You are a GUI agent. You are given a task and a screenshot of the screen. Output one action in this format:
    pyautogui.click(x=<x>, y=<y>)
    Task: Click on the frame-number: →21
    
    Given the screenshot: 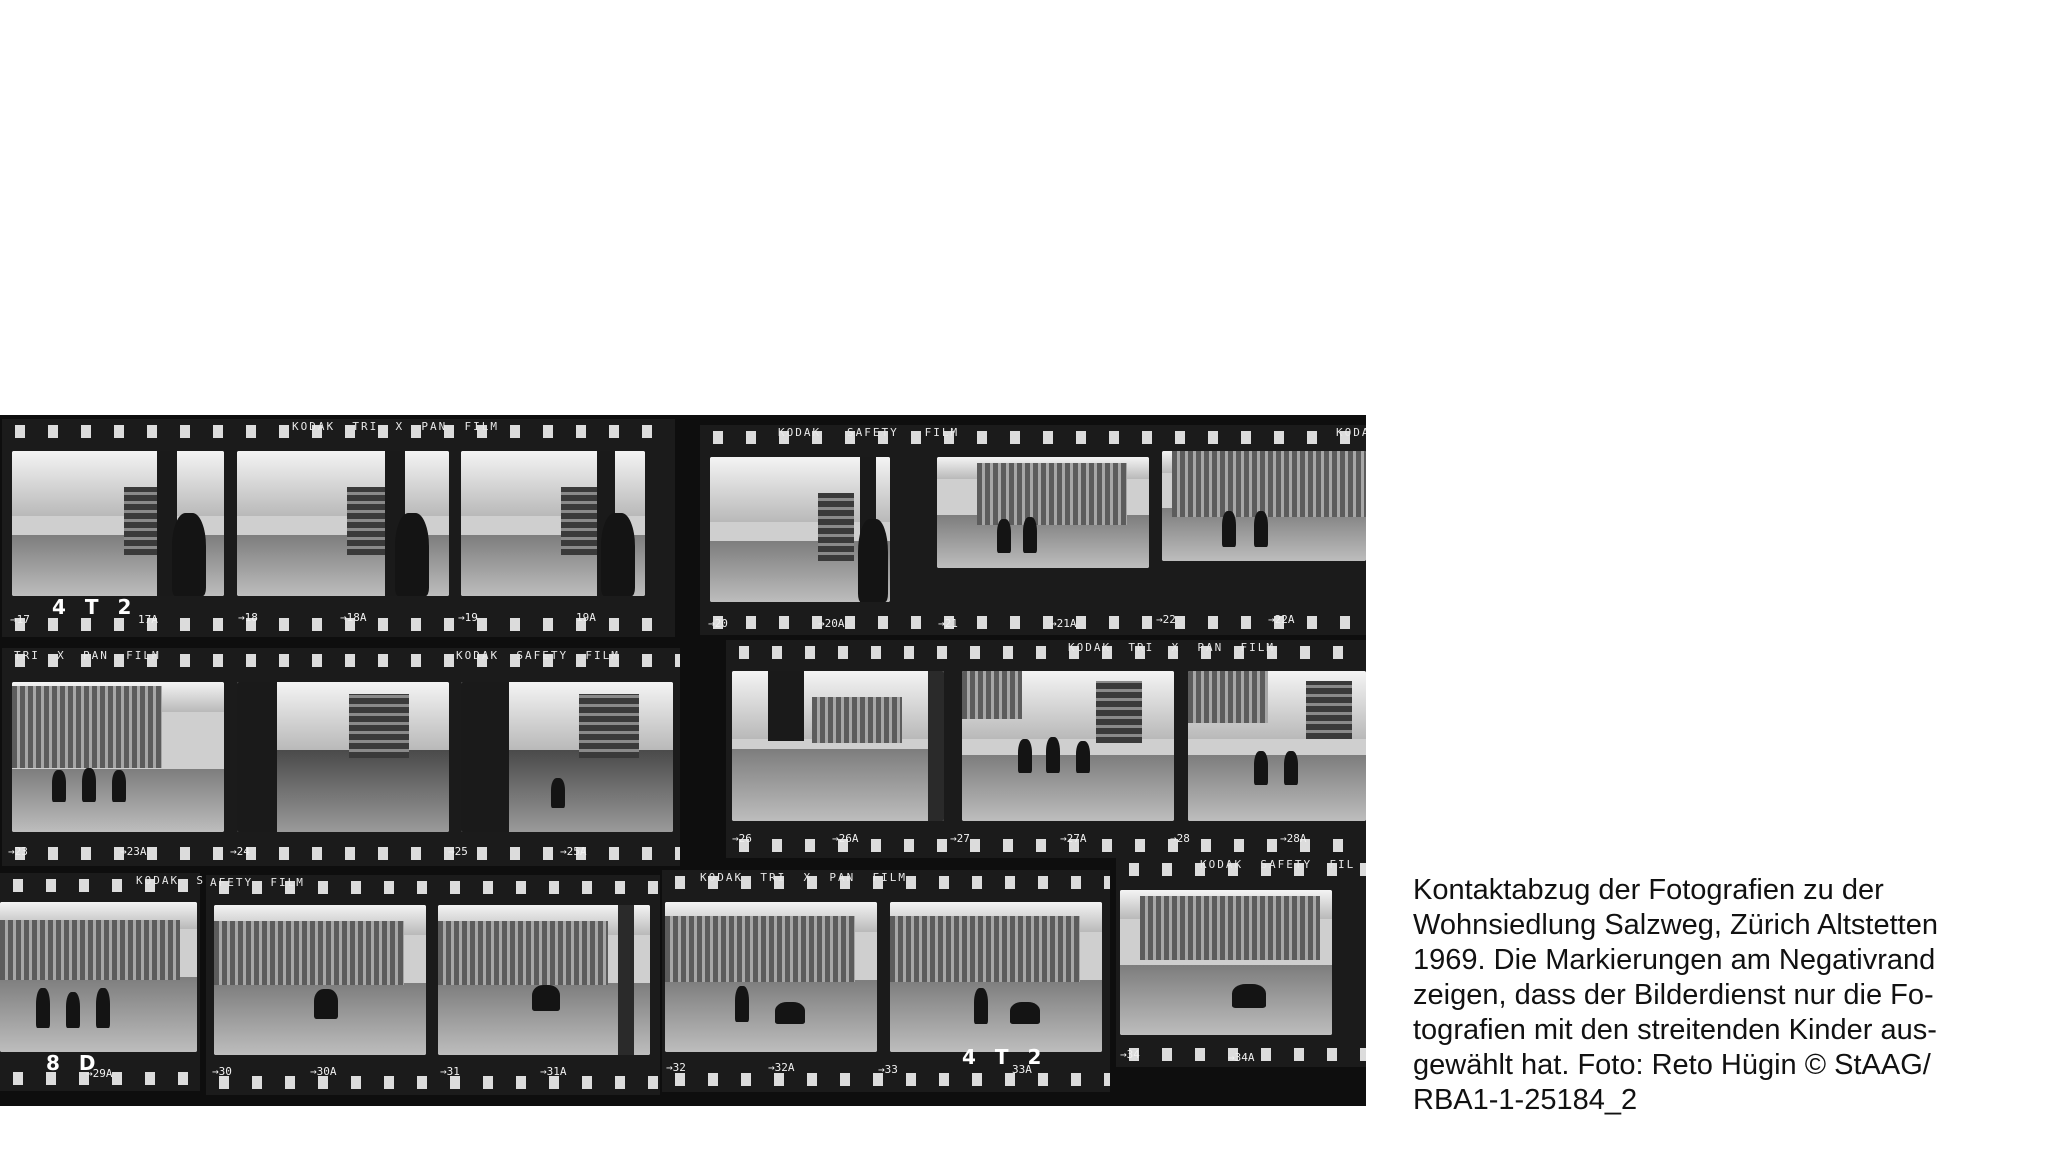 What is the action you would take?
    pyautogui.click(x=948, y=623)
    